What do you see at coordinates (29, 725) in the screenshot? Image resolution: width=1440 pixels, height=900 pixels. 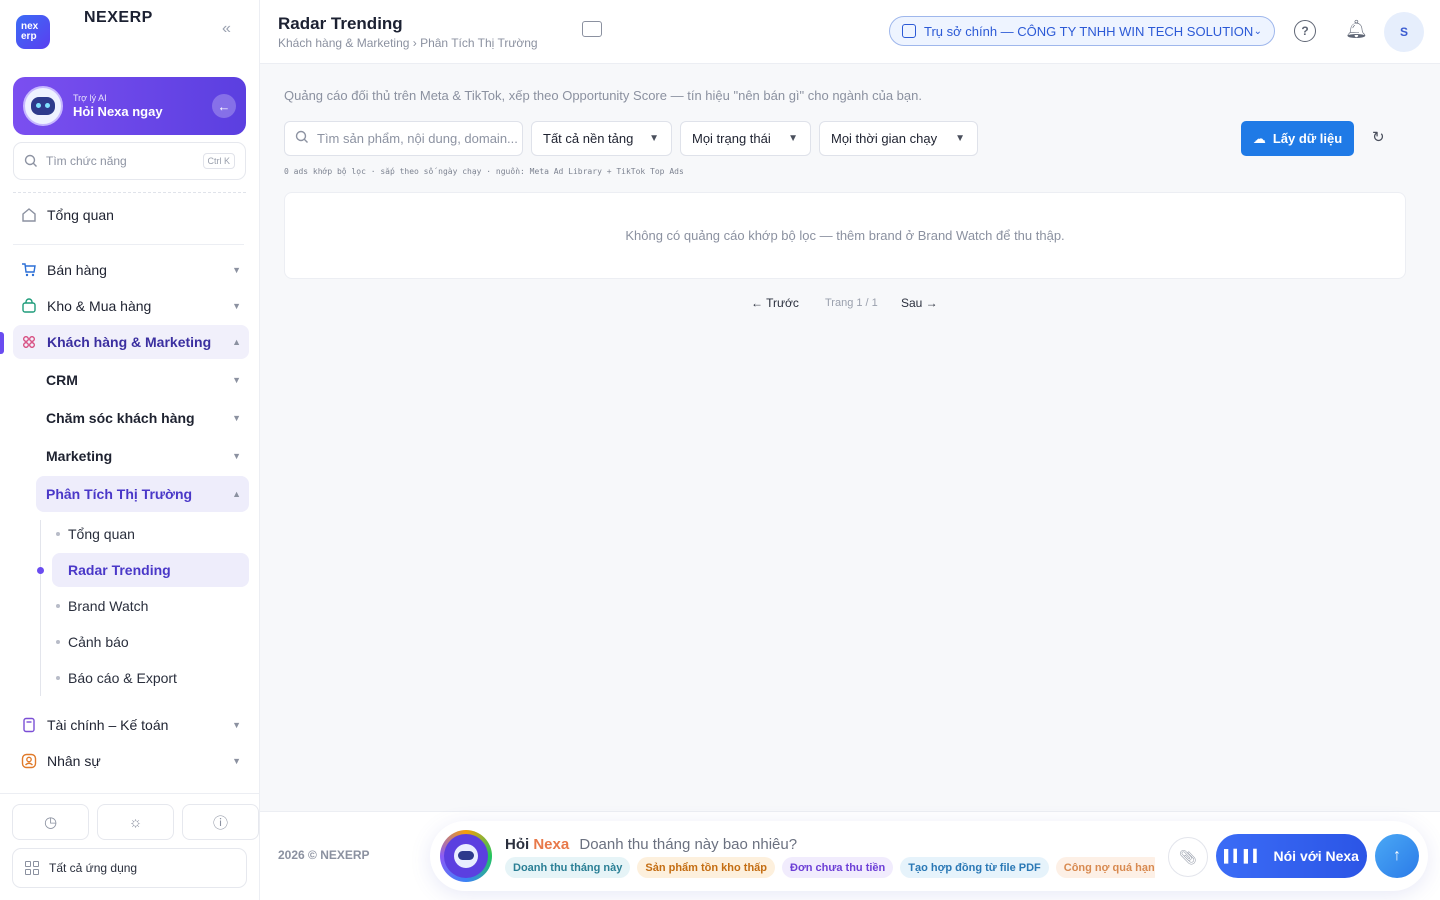 I see `calculator-icon` at bounding box center [29, 725].